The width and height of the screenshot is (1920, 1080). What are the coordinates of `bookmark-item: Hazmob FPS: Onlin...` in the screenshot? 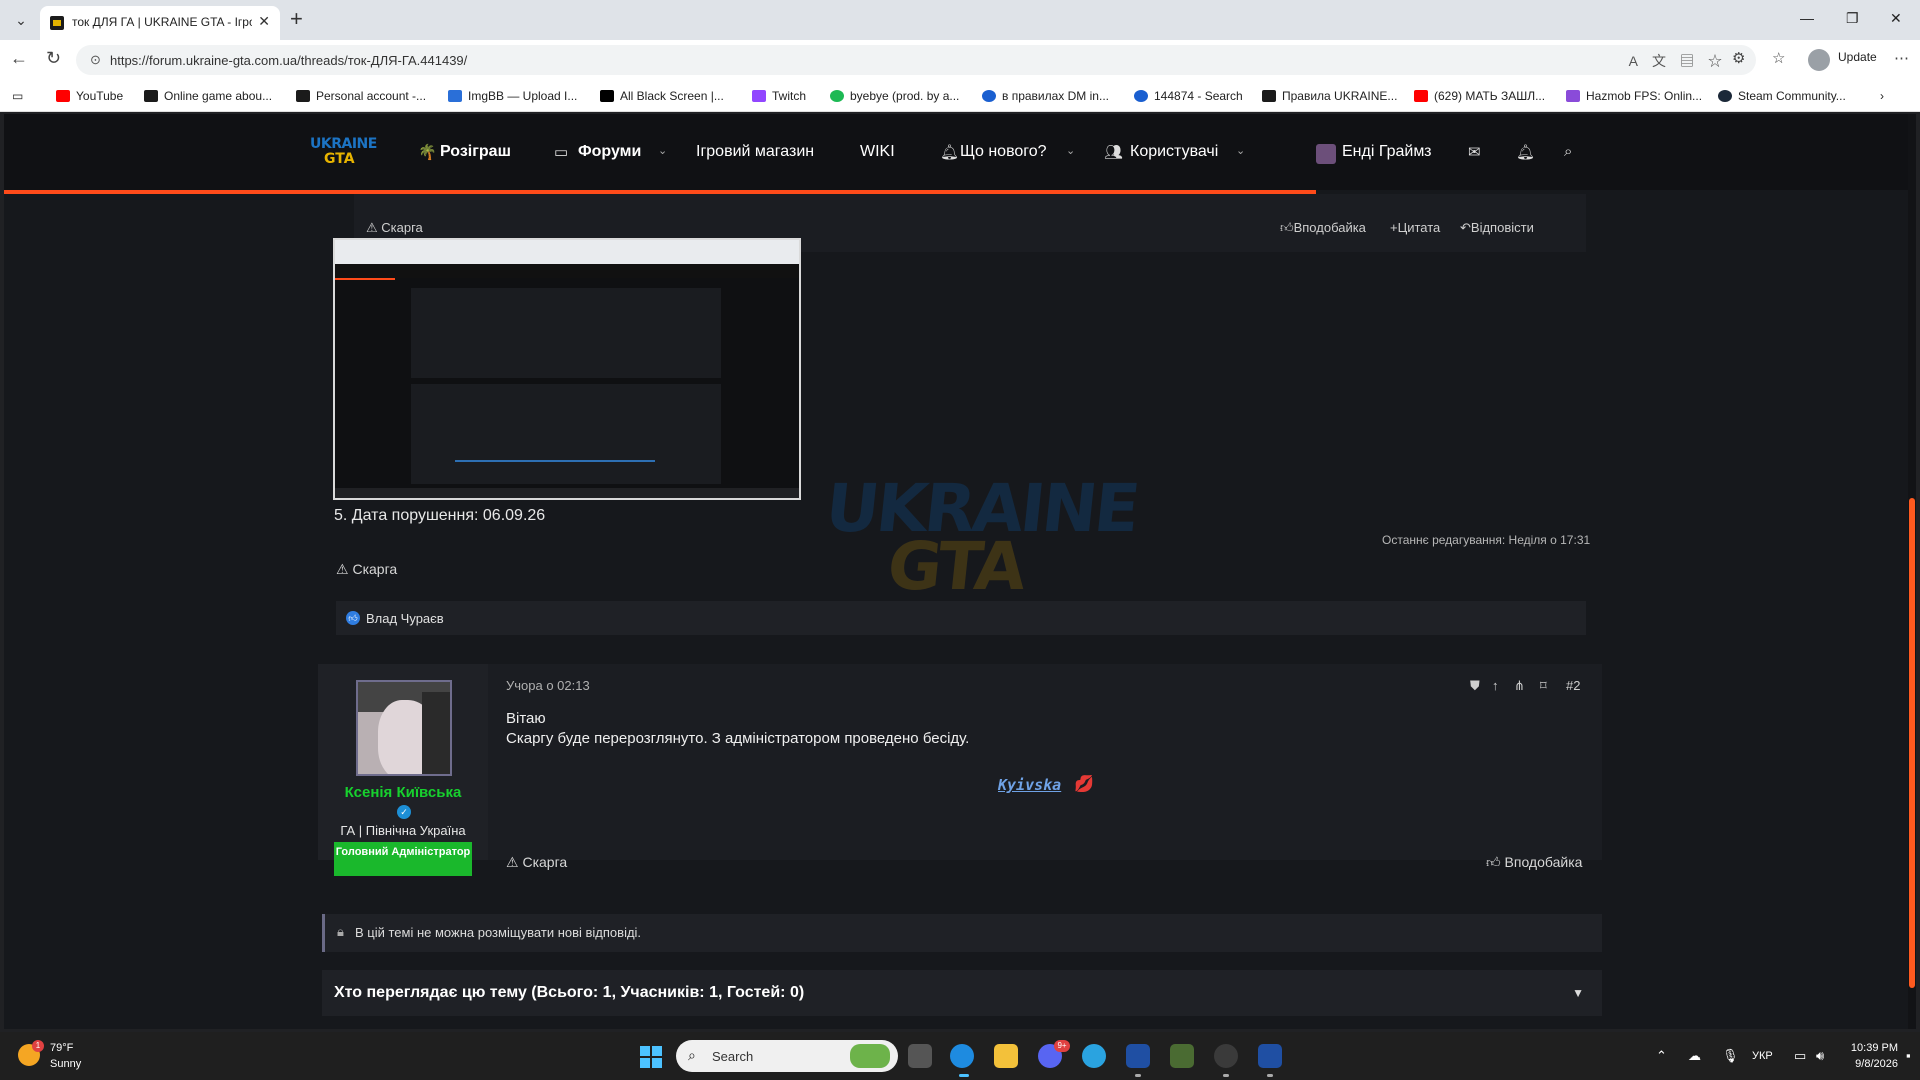 It's located at (1634, 96).